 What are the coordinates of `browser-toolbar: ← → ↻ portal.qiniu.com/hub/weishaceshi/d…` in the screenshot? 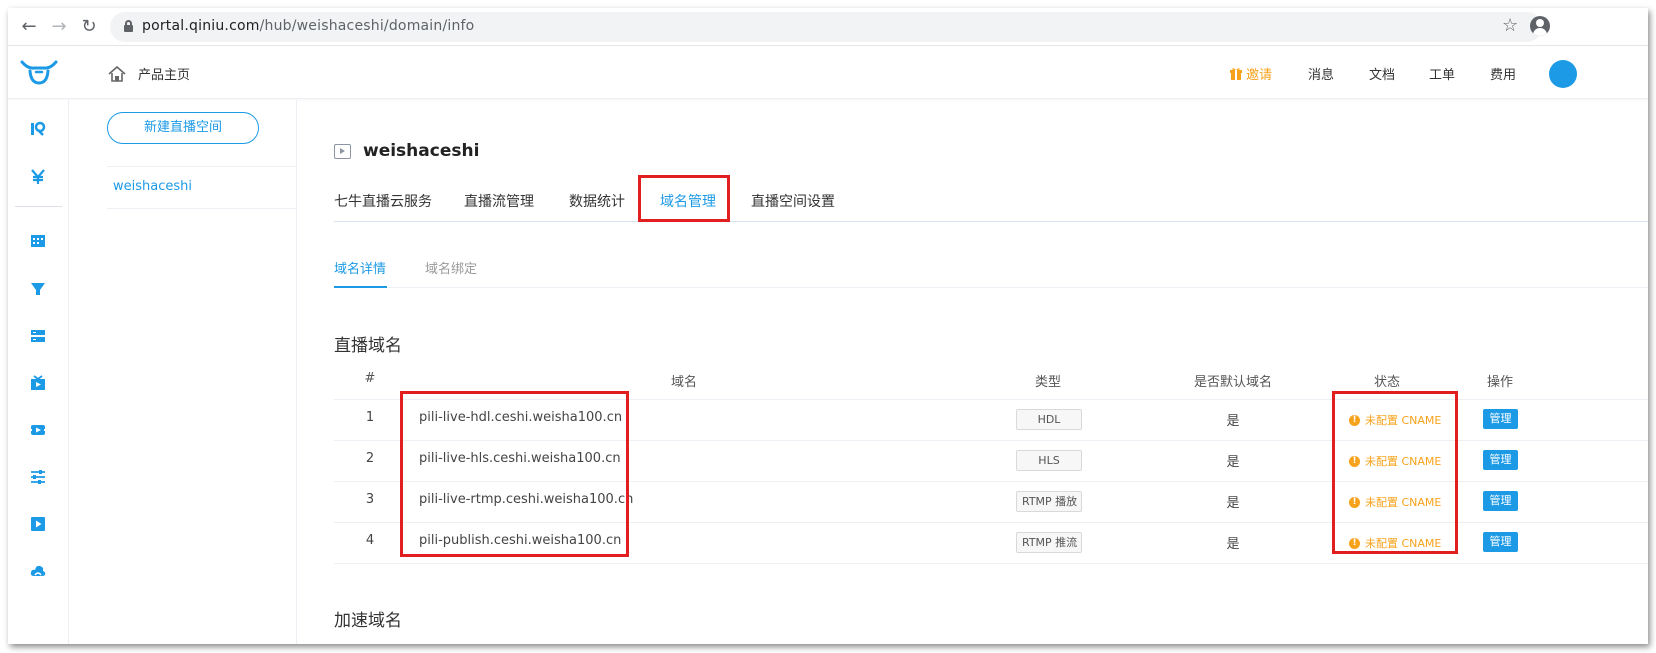 It's located at (828, 27).